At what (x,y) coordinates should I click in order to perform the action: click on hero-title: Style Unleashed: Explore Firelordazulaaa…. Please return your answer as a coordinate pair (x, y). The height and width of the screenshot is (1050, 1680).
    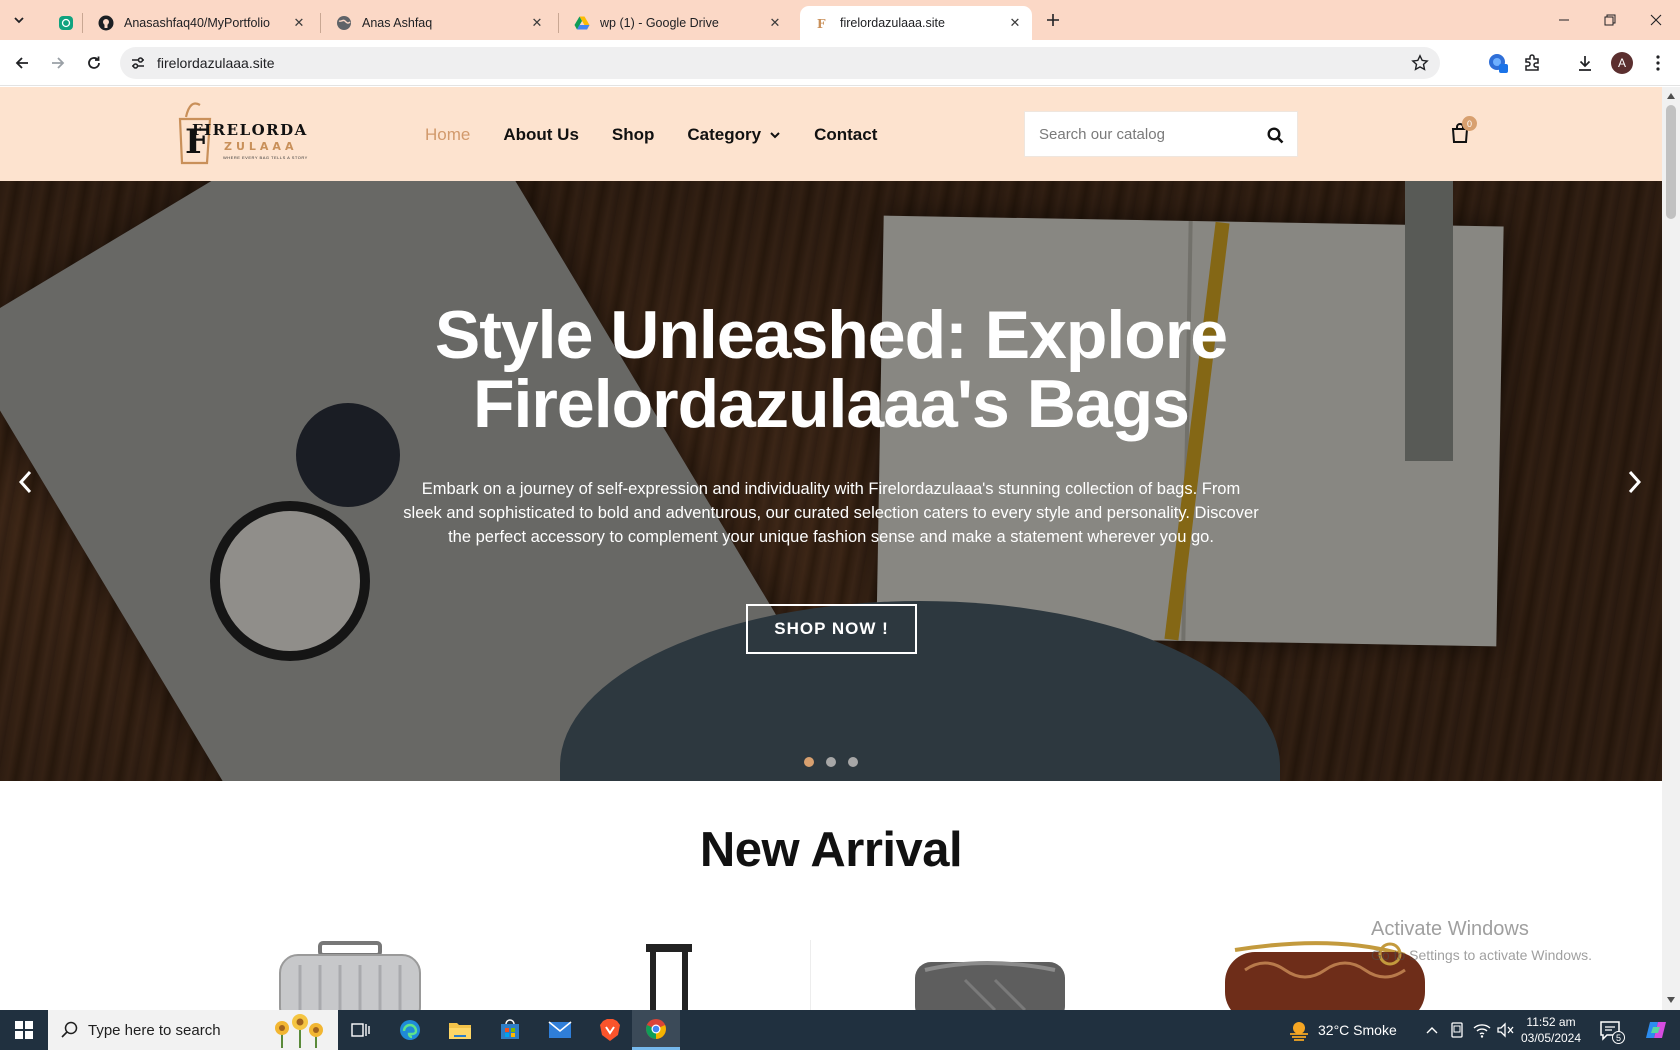
    Looking at the image, I should click on (831, 369).